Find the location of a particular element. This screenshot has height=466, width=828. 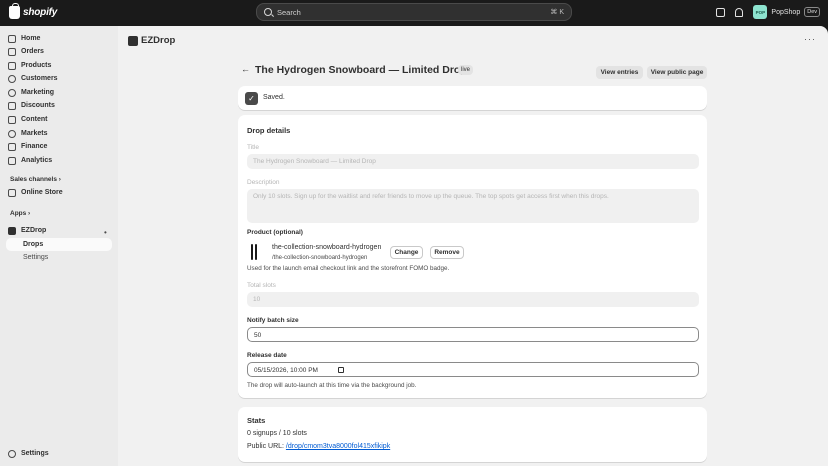

logo-text: shopify is located at coordinates (40, 12).